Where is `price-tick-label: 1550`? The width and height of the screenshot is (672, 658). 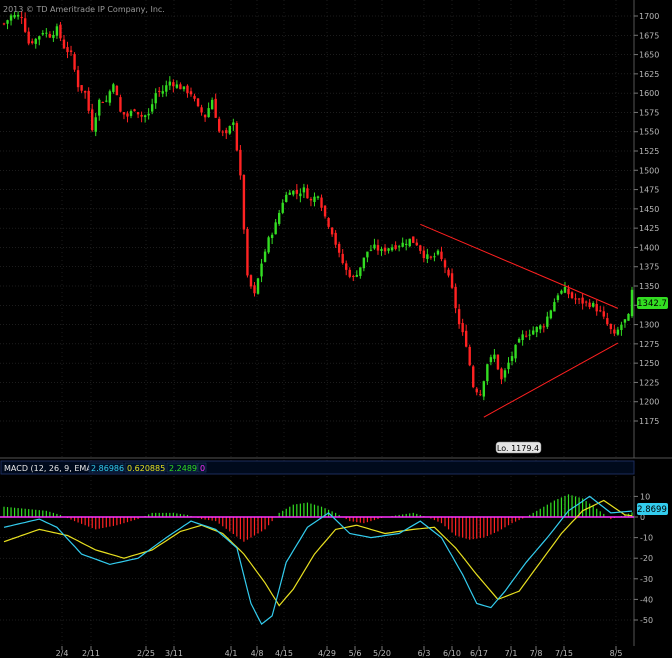
price-tick-label: 1550 is located at coordinates (649, 132).